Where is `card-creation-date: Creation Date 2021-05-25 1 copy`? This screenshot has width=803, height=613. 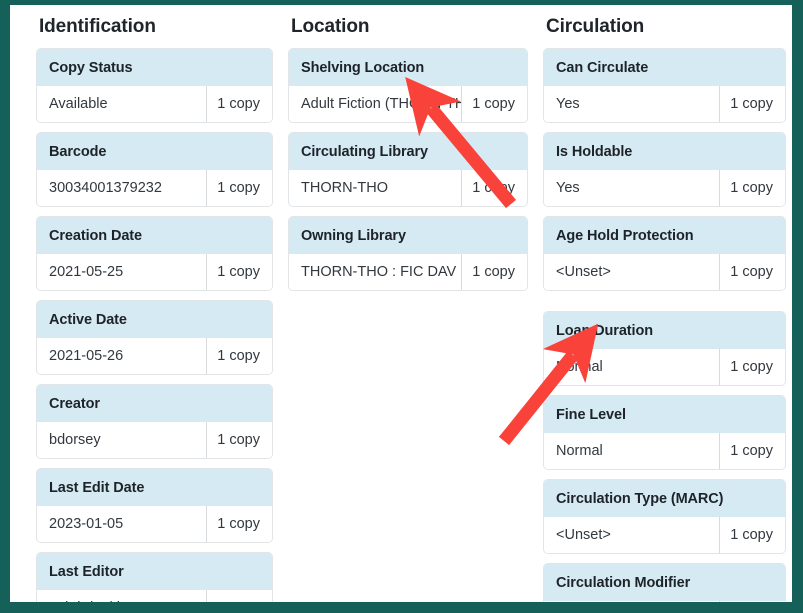
card-creation-date: Creation Date 2021-05-25 1 copy is located at coordinates (154, 253).